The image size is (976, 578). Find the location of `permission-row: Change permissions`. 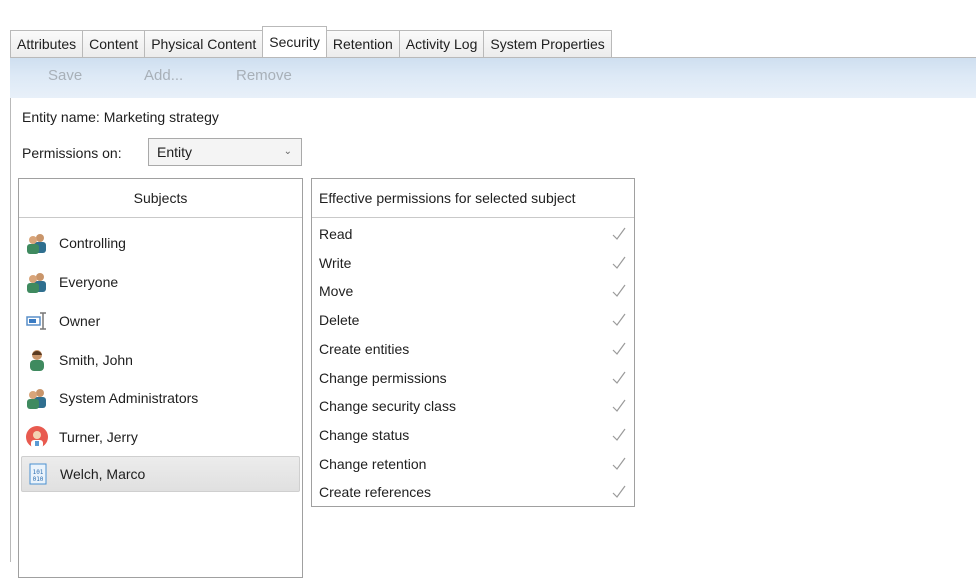

permission-row: Change permissions is located at coordinates (473, 378).